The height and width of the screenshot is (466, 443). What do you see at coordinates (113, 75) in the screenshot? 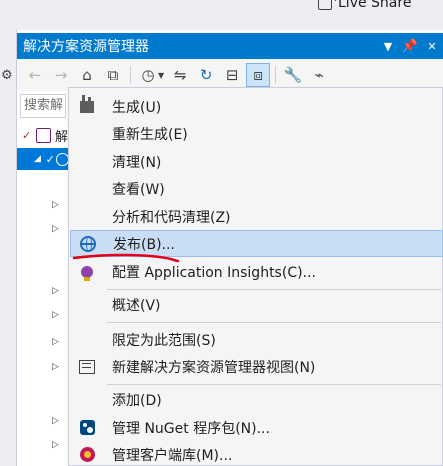
I see `switch-views-icon: ⧉` at bounding box center [113, 75].